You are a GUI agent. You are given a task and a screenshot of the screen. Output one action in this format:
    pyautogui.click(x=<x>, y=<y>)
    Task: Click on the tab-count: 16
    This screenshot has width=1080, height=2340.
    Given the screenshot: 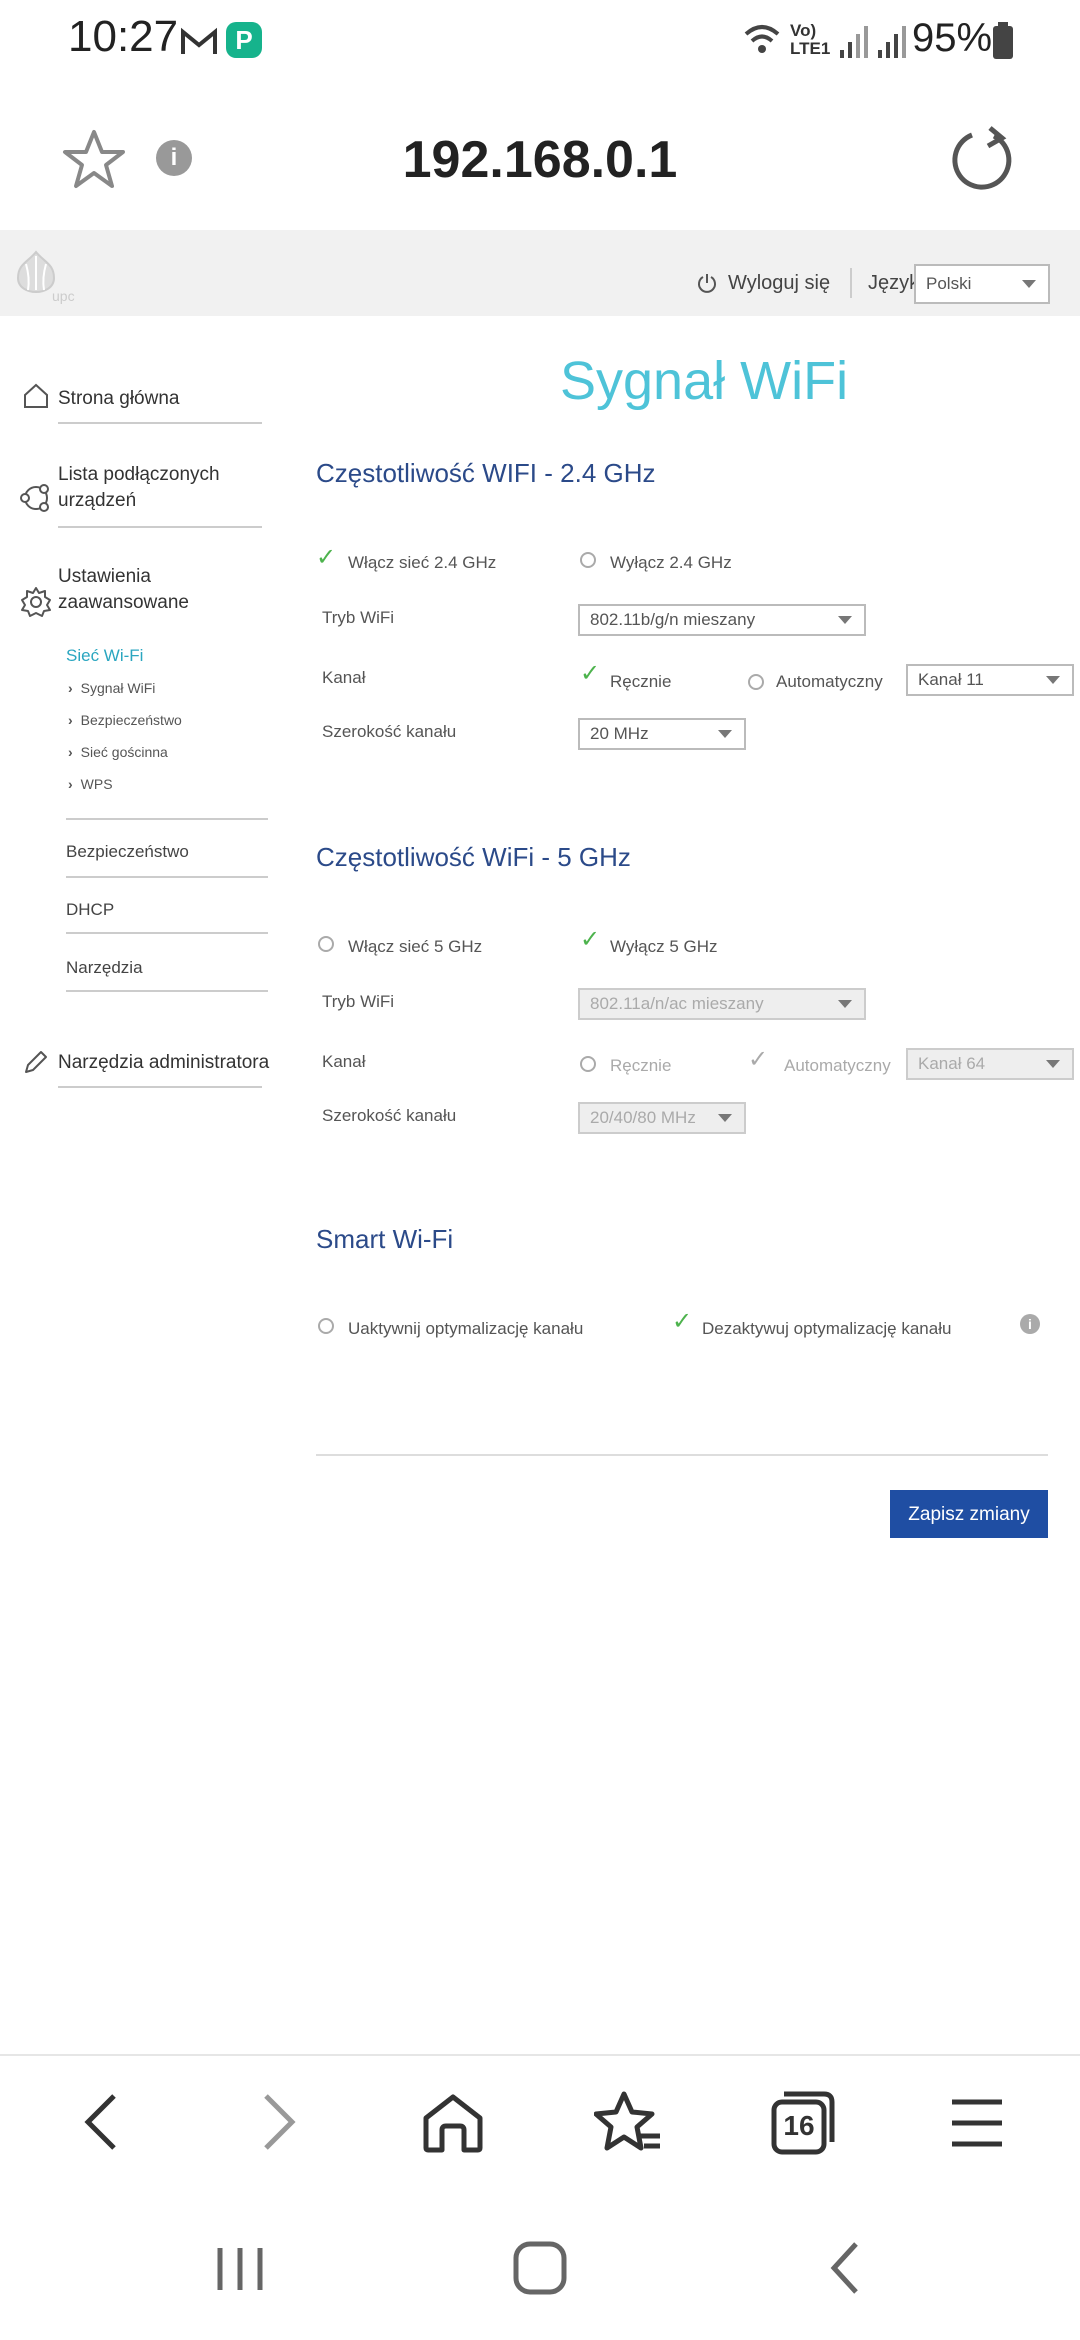 What is the action you would take?
    pyautogui.click(x=799, y=2125)
    